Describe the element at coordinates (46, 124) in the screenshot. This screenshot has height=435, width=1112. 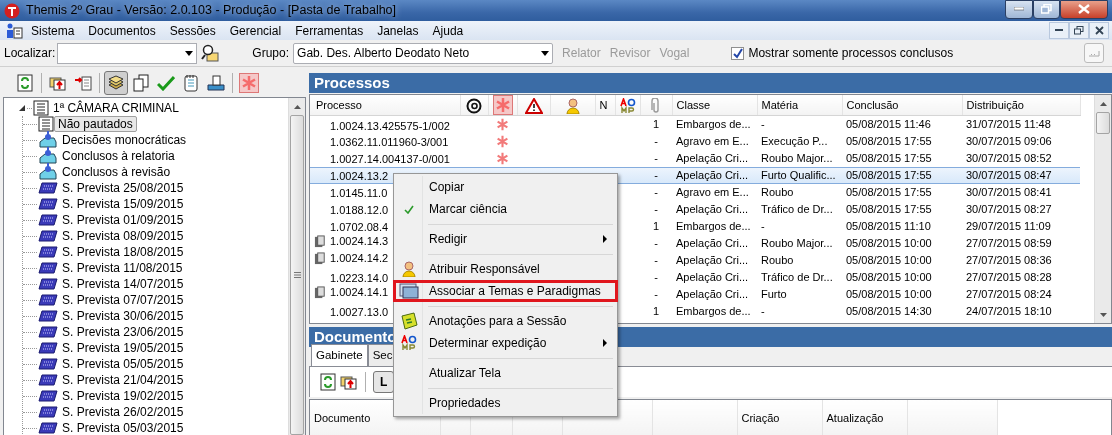
I see `list-icon` at that location.